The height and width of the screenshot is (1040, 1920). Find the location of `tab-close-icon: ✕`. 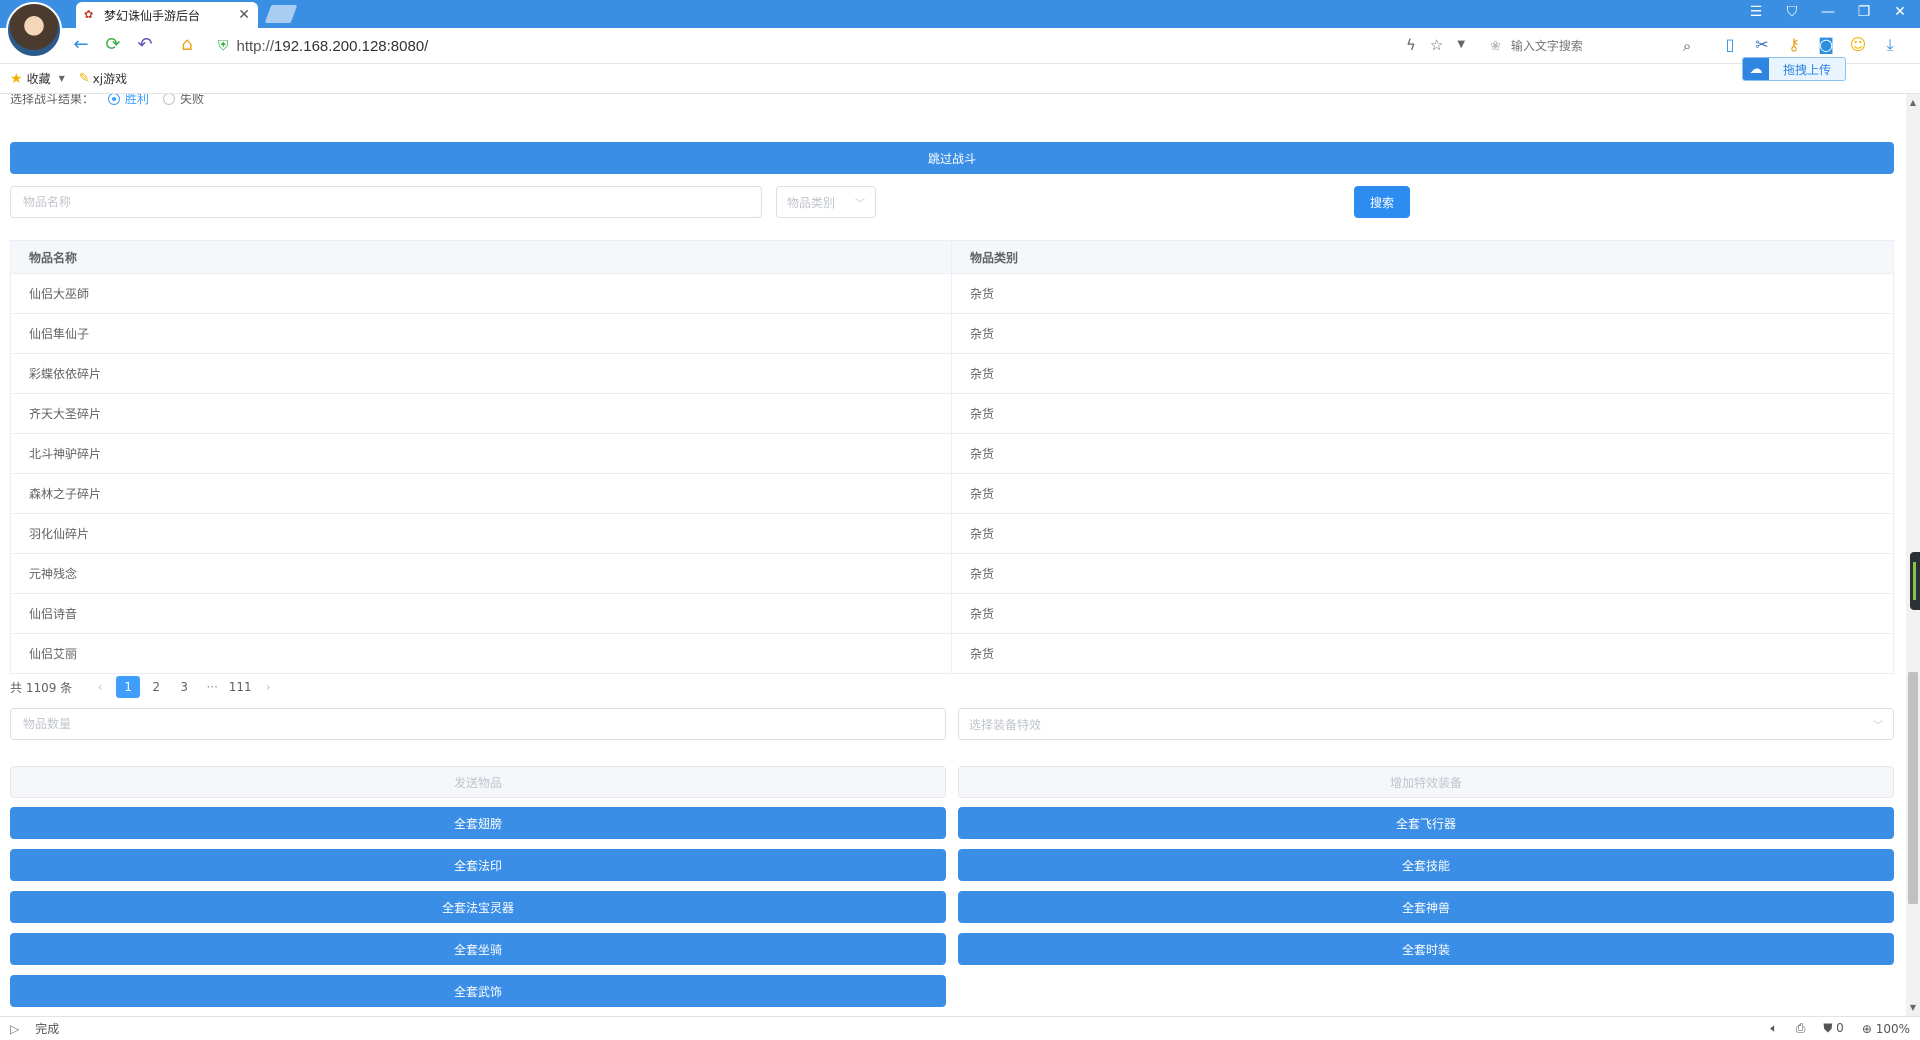

tab-close-icon: ✕ is located at coordinates (244, 15).